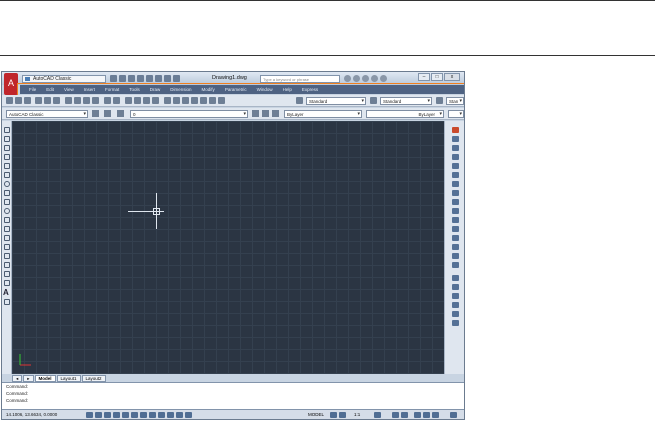 This screenshot has width=655, height=422. What do you see at coordinates (170, 415) in the screenshot?
I see `tpy-toggle-icon` at bounding box center [170, 415].